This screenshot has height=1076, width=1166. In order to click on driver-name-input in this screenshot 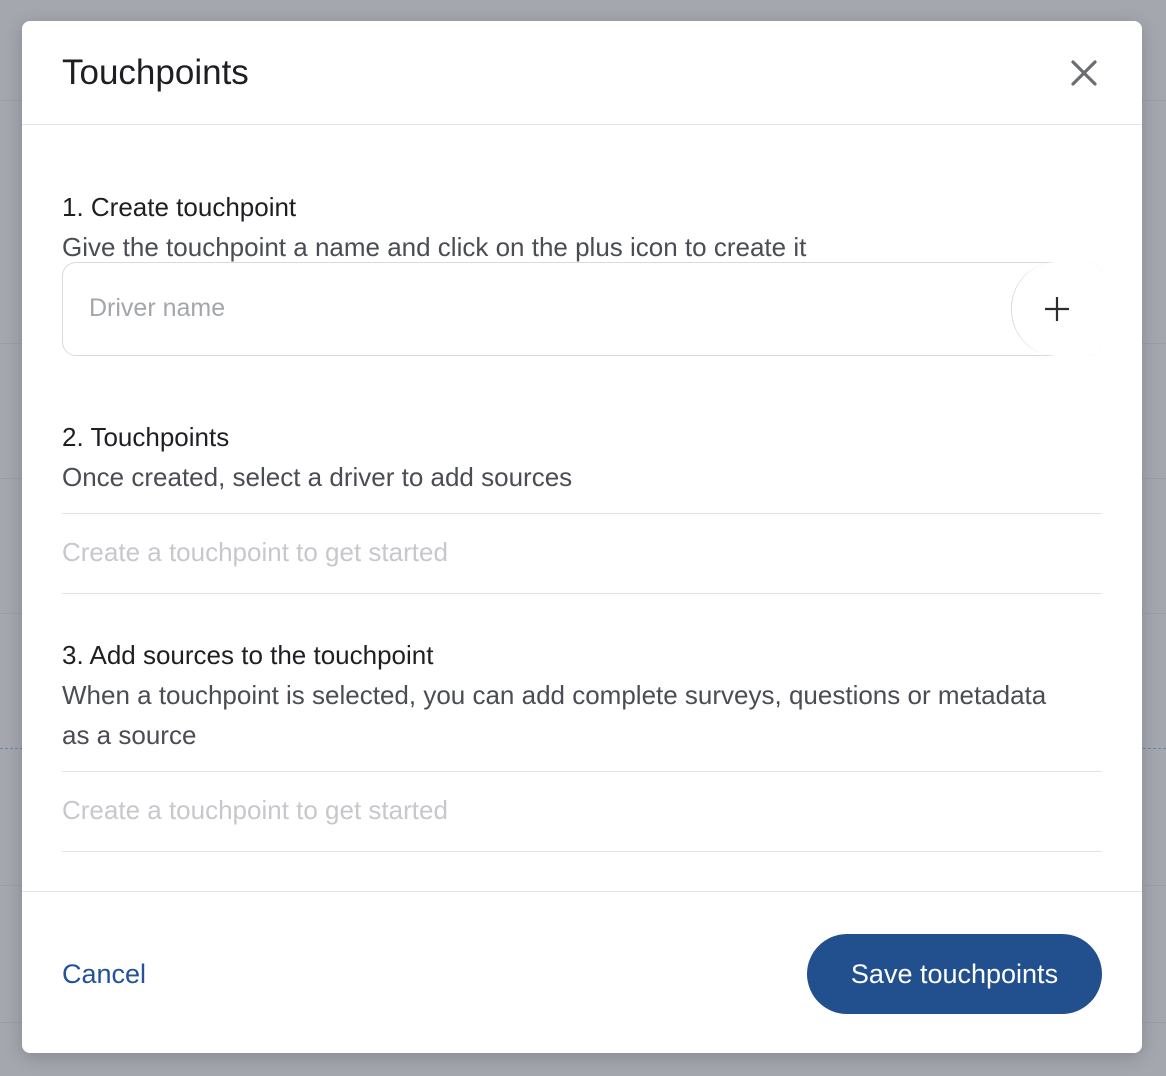, I will do `click(534, 308)`.